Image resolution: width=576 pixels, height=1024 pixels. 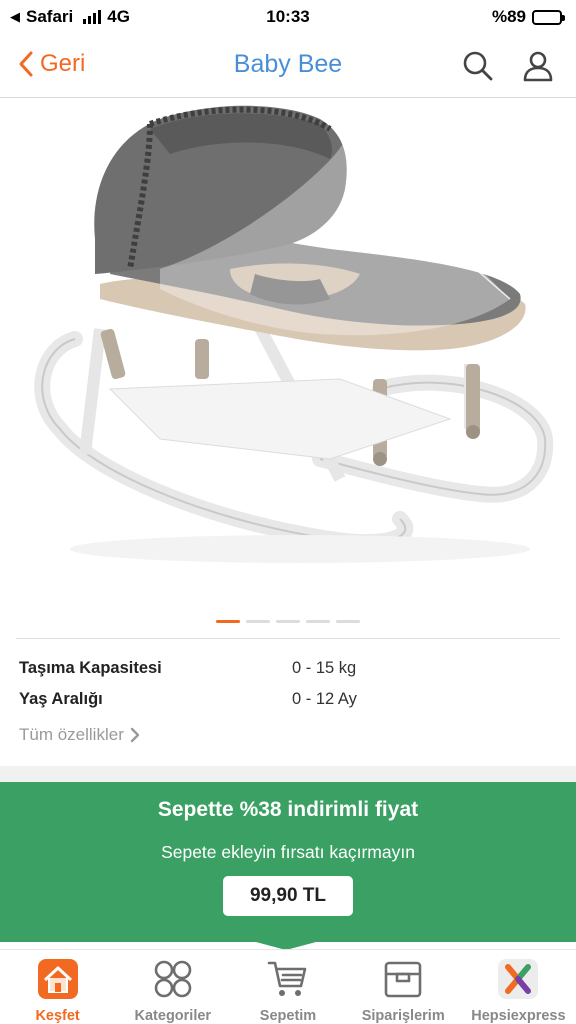 I want to click on status-bar: ◀ Safari 4G 10:33 %89, so click(x=288, y=17).